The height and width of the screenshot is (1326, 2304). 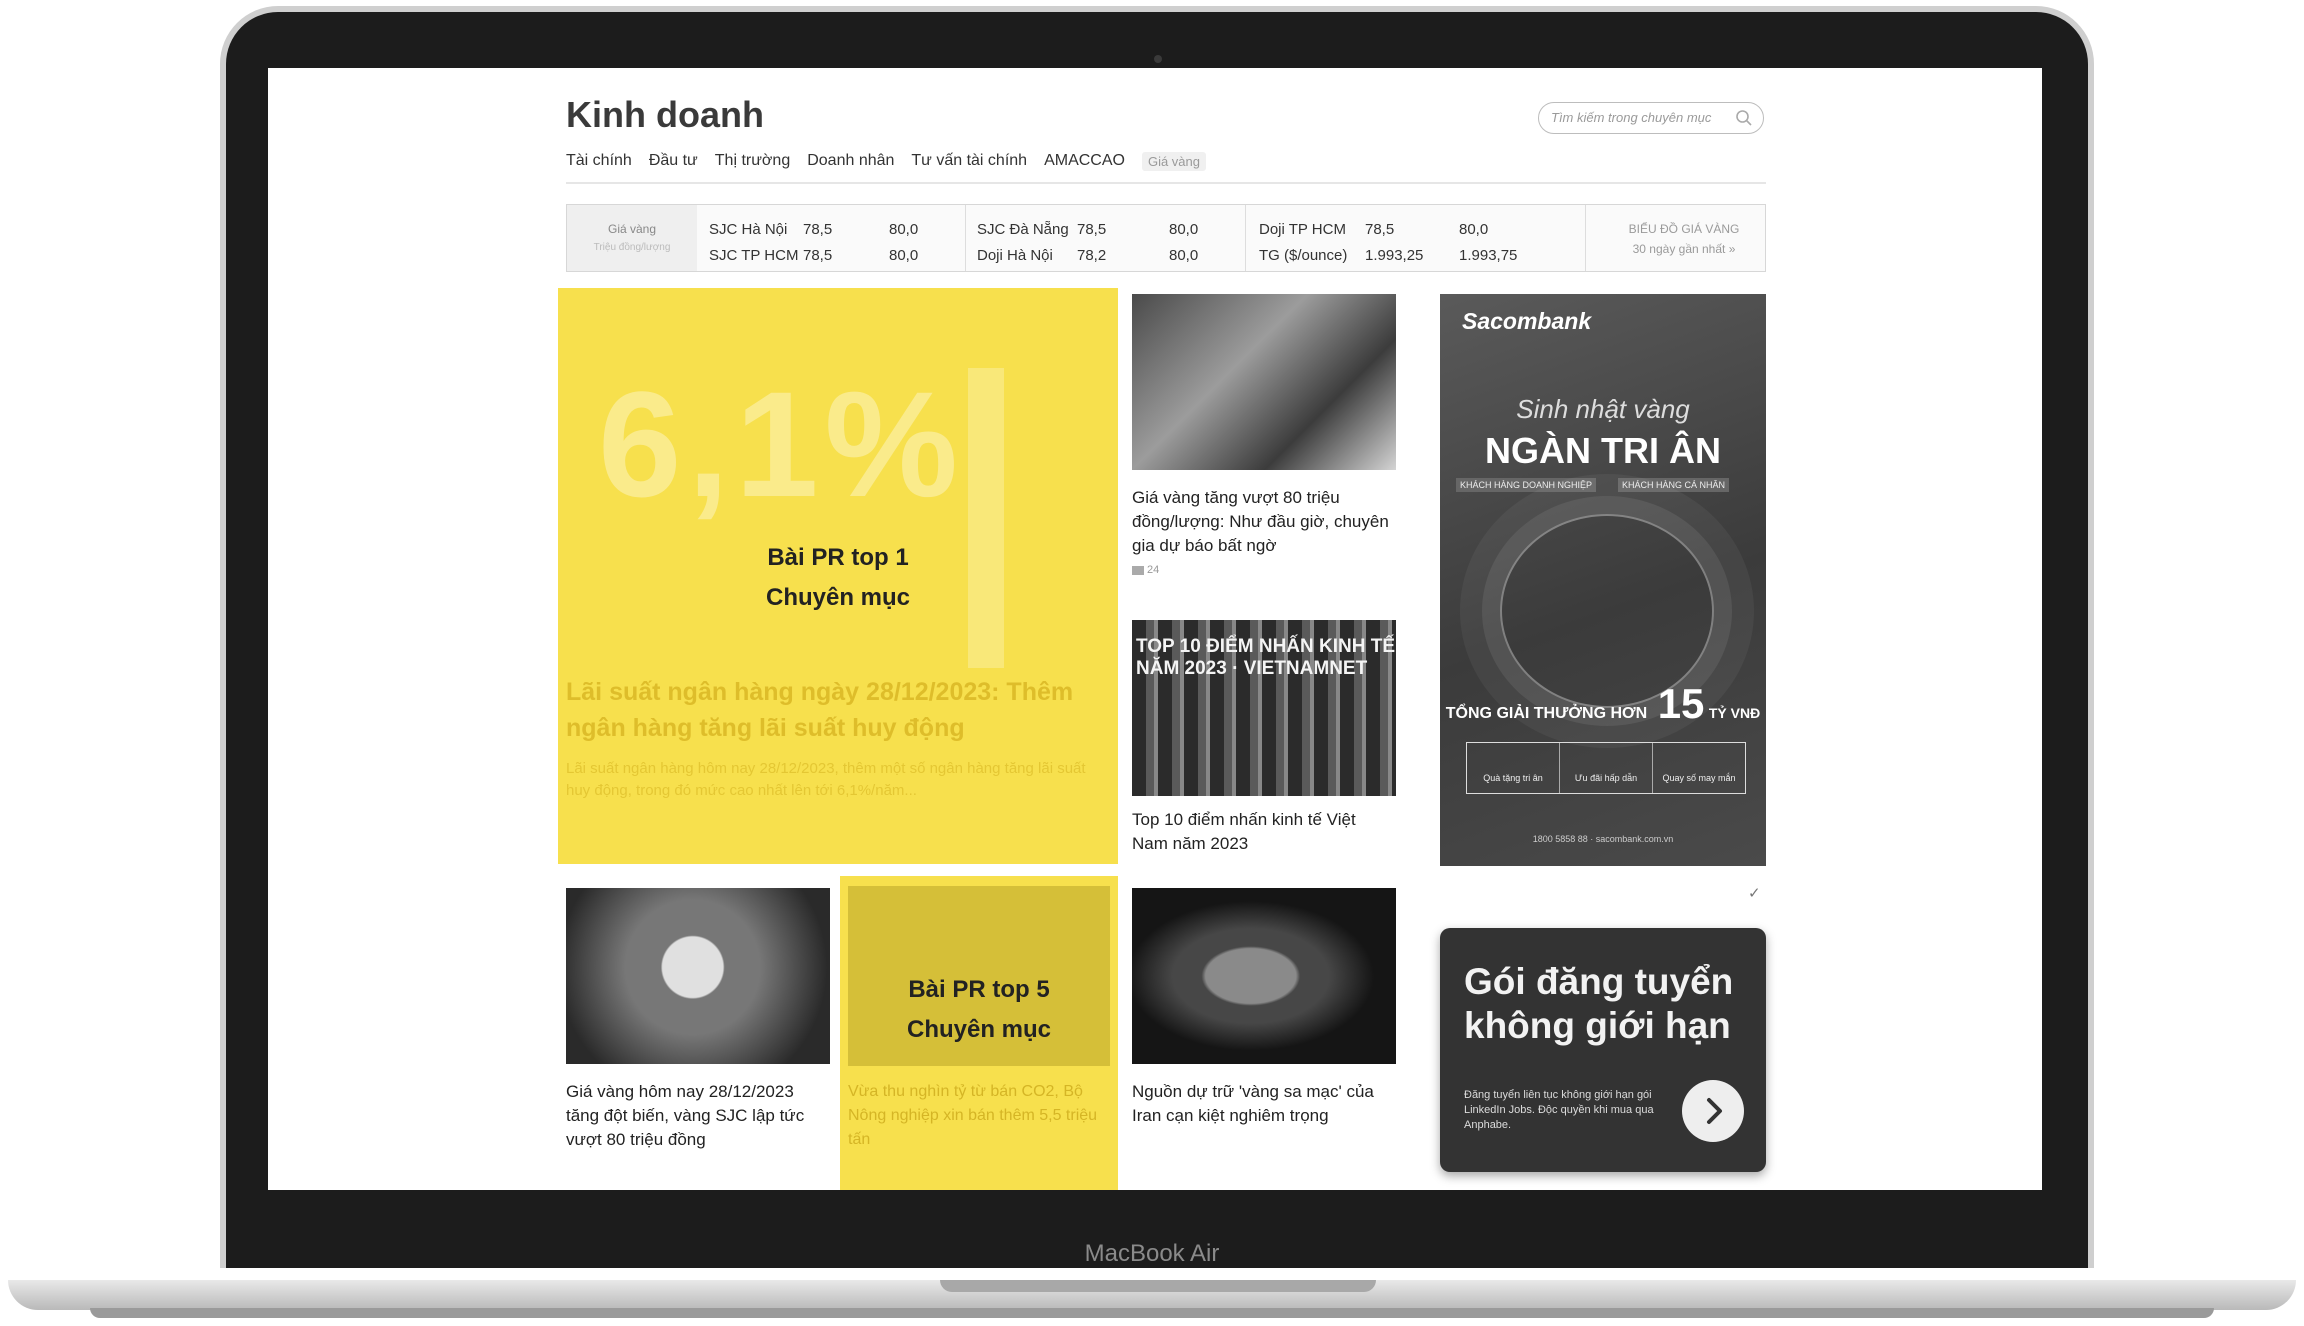 I want to click on ad-prize-prefix: TỔNG GIẢI THƯỞNG HƠN, so click(x=1546, y=713).